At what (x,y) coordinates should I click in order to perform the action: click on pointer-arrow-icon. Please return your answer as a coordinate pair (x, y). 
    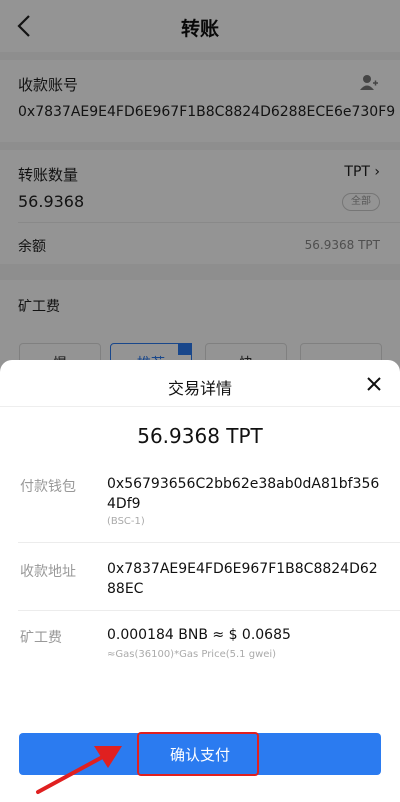
    Looking at the image, I should click on (79, 770).